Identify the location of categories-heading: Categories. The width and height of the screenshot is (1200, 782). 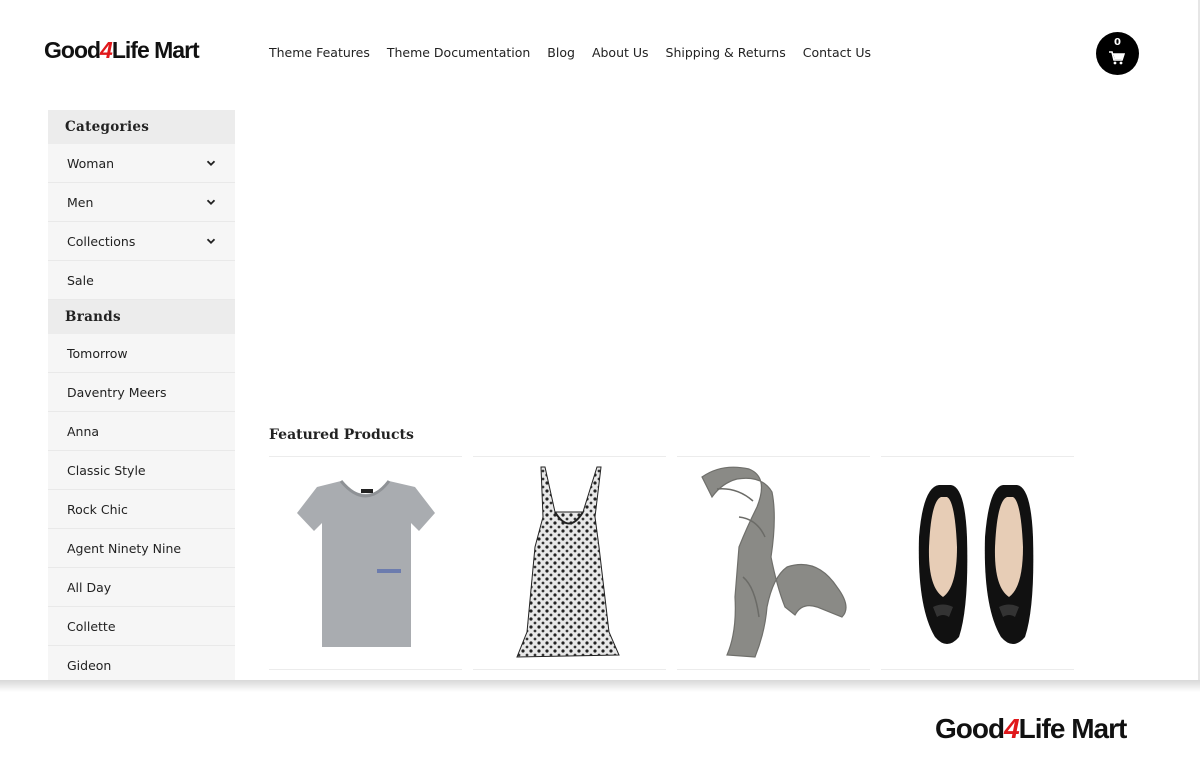
(141, 127).